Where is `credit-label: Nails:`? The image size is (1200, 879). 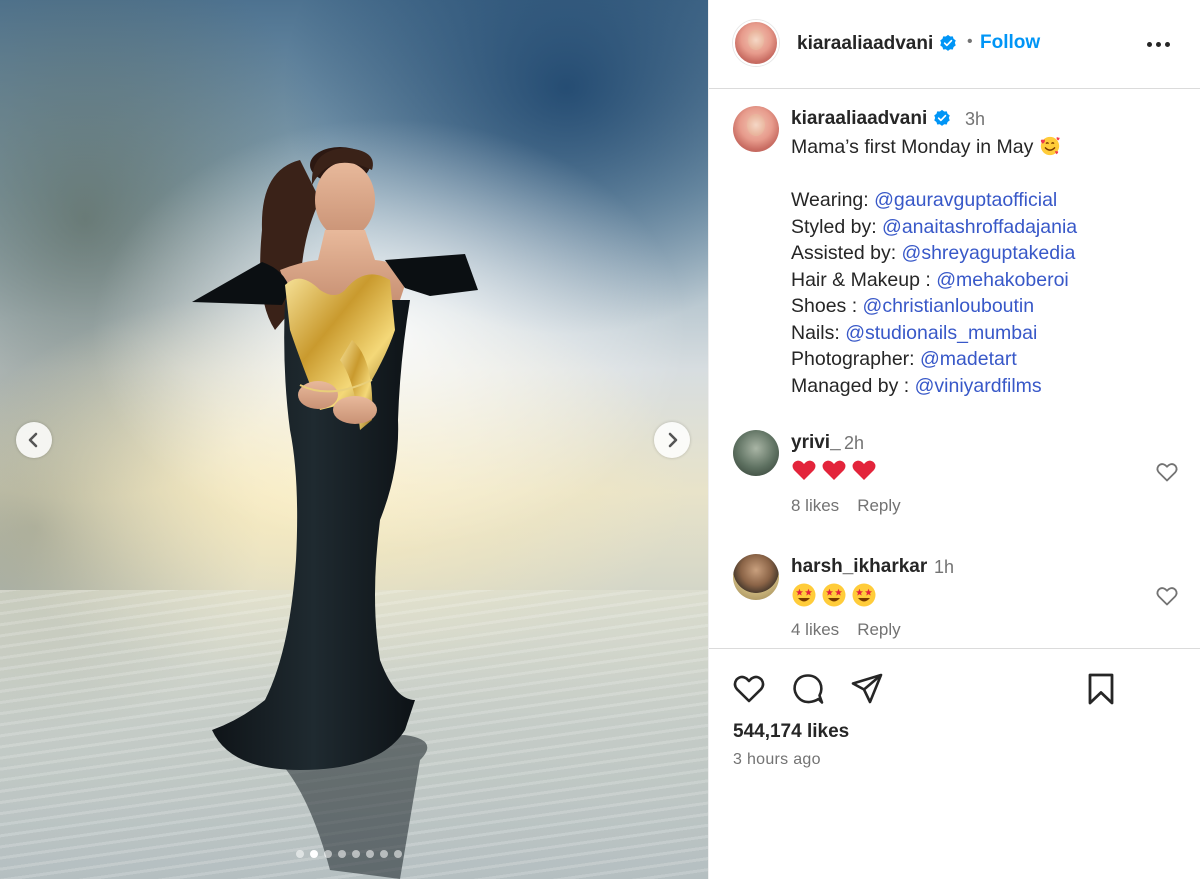
credit-label: Nails: is located at coordinates (818, 332).